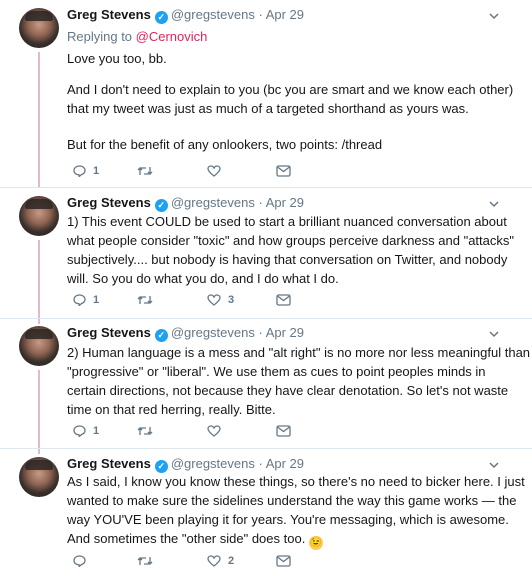  I want to click on mention-link: @Cernovich, so click(172, 36).